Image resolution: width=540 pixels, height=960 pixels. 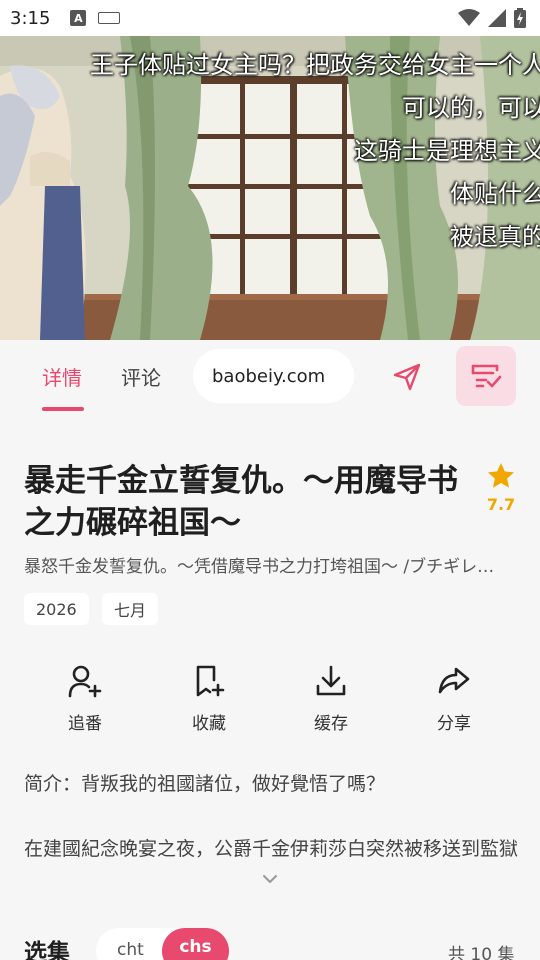 I want to click on share-label: 分享, so click(x=454, y=724).